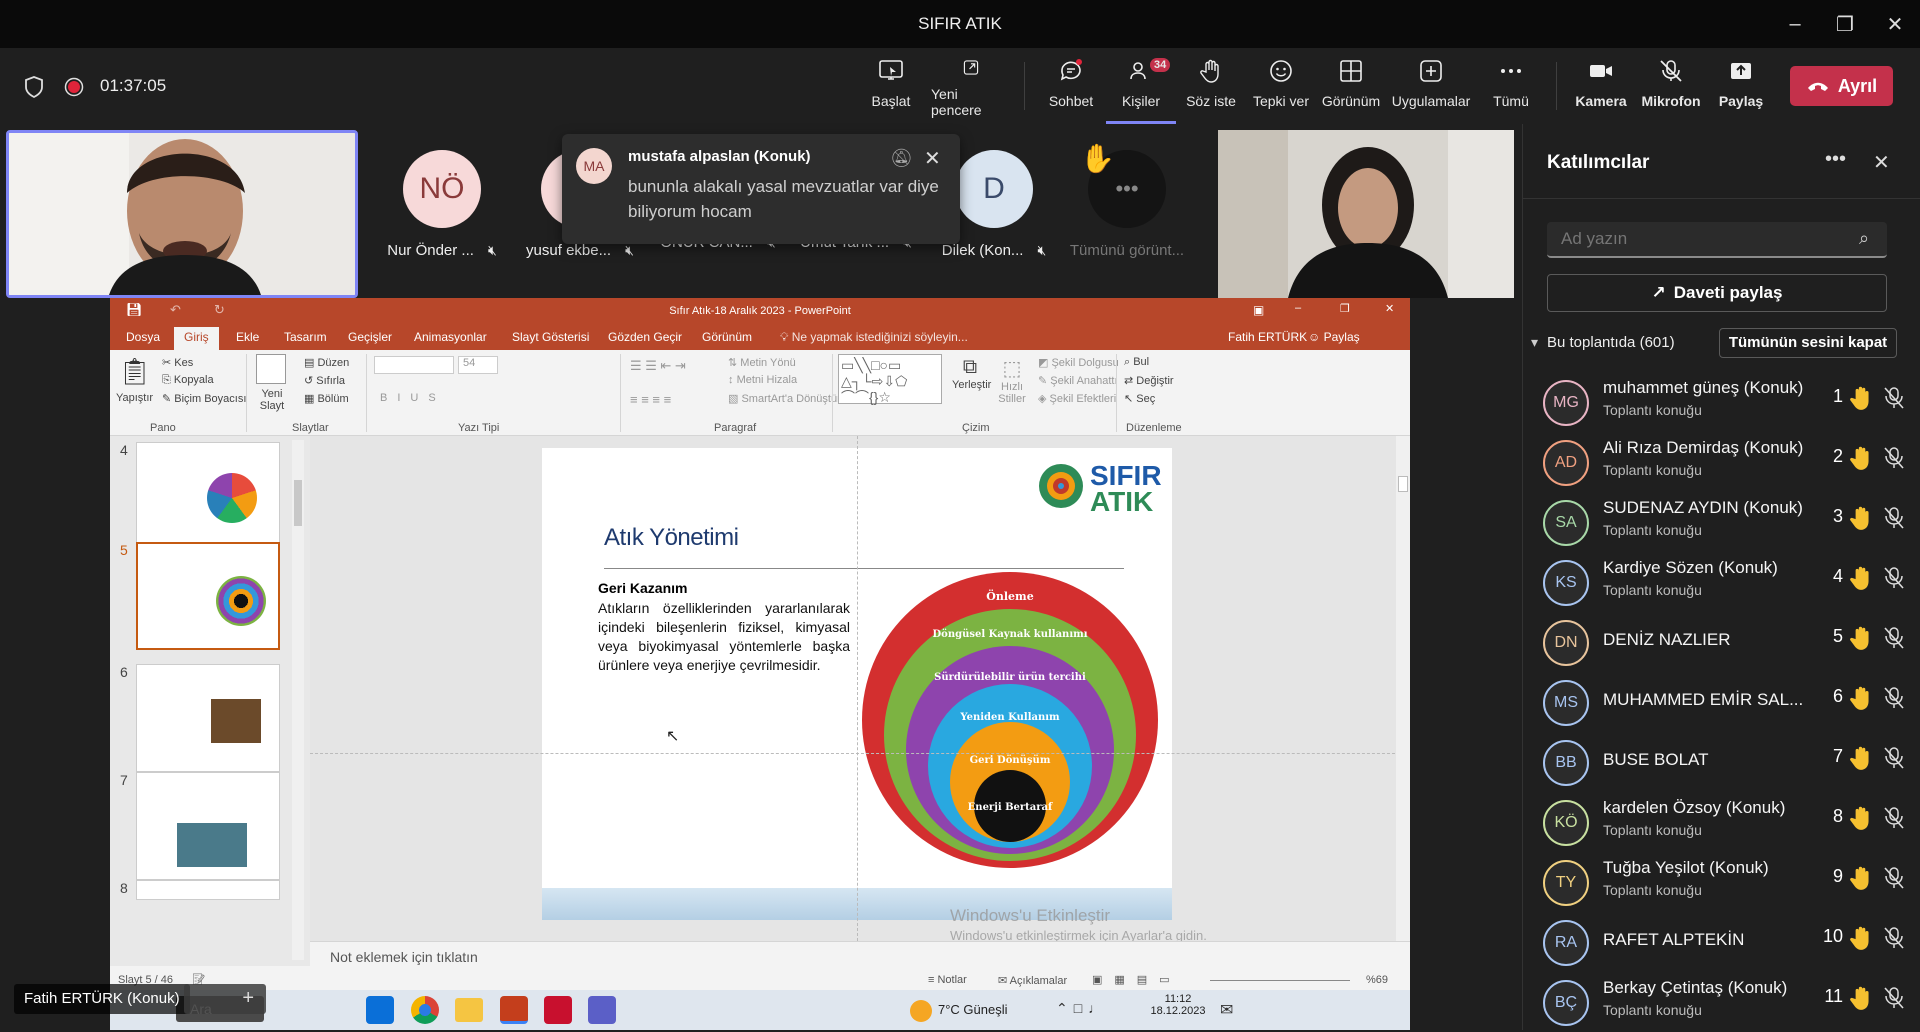 The width and height of the screenshot is (1920, 1032). Describe the element at coordinates (1211, 88) in the screenshot. I see `raise-hand-button: Söz iste` at that location.